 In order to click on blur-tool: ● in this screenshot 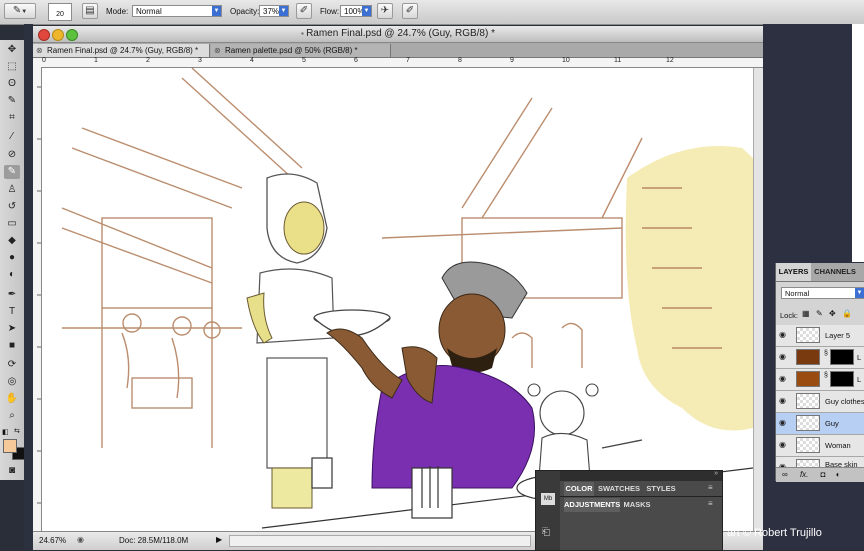, I will do `click(12, 258)`.